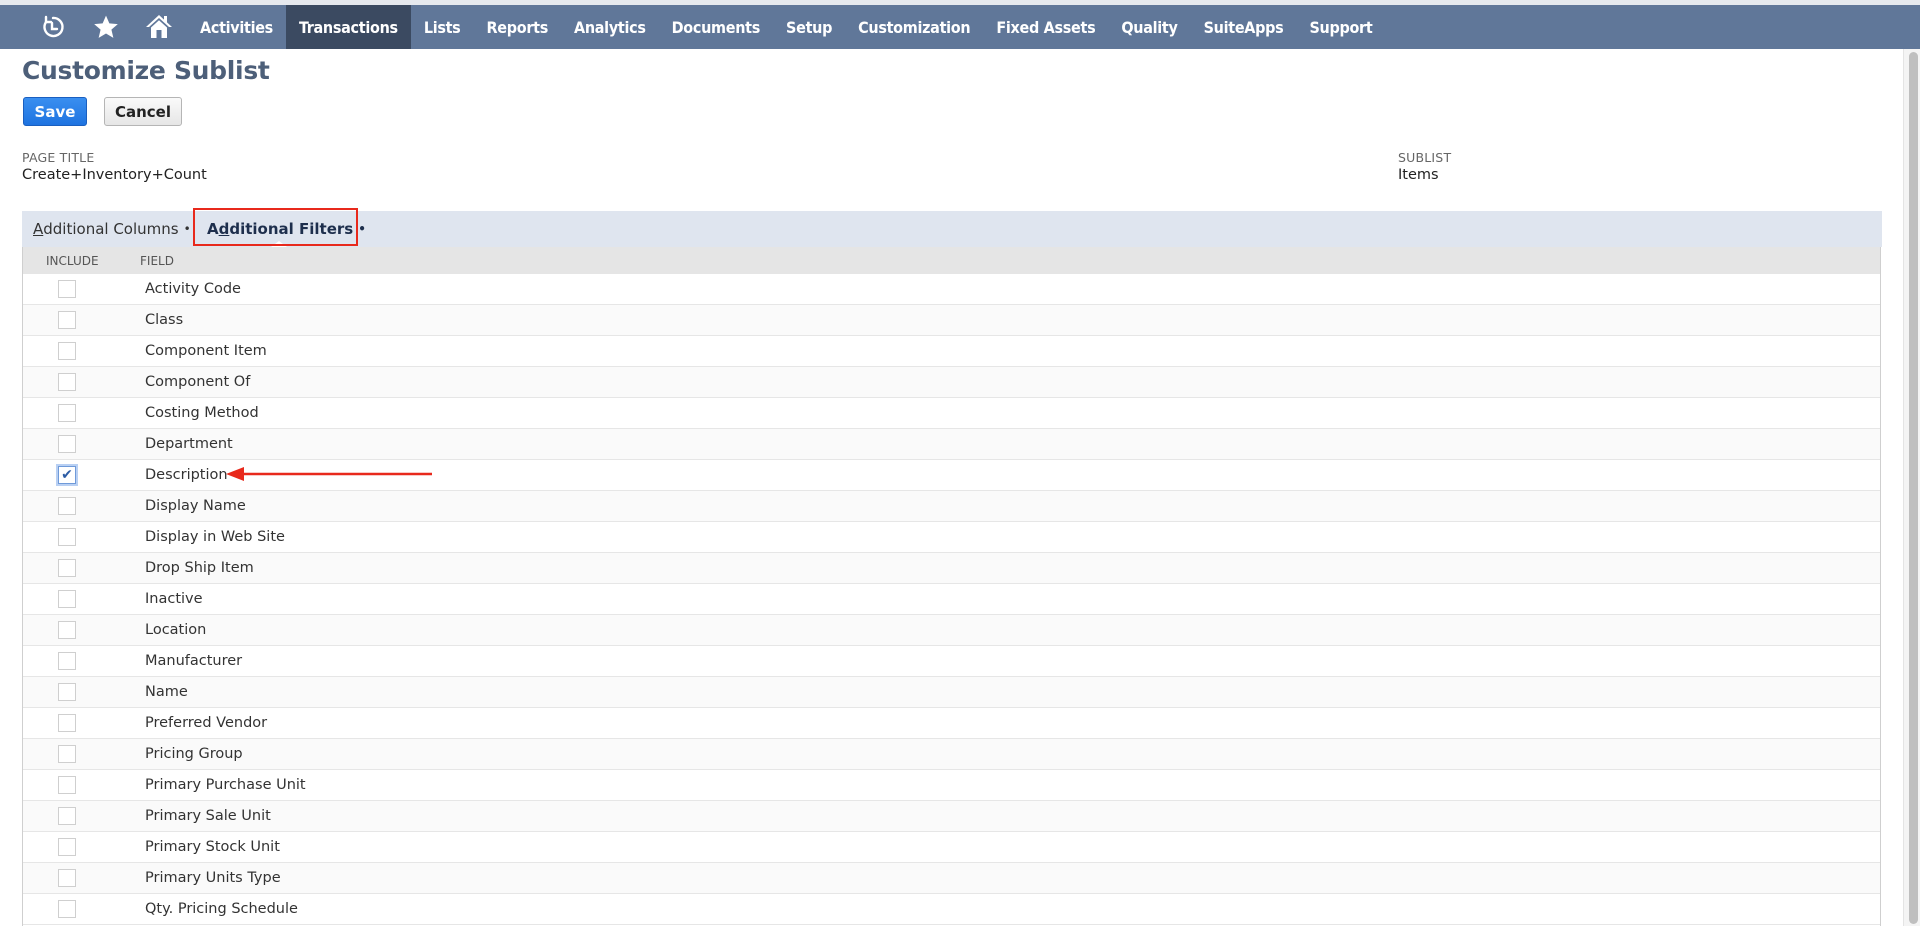  Describe the element at coordinates (716, 27) in the screenshot. I see `nav-item-documents: Documents` at that location.